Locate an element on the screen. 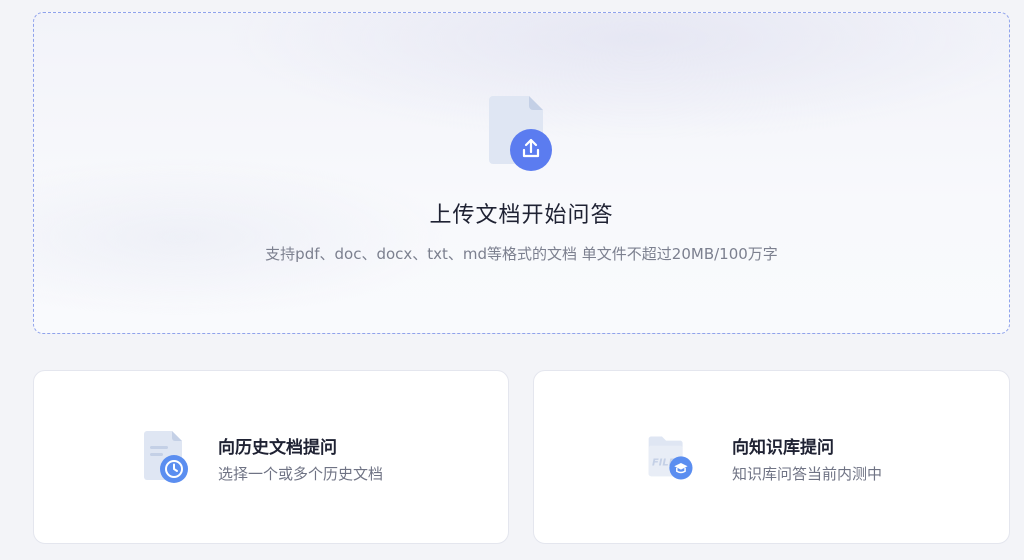 The width and height of the screenshot is (1024, 560). card-title: 向知识库提问 is located at coordinates (783, 448).